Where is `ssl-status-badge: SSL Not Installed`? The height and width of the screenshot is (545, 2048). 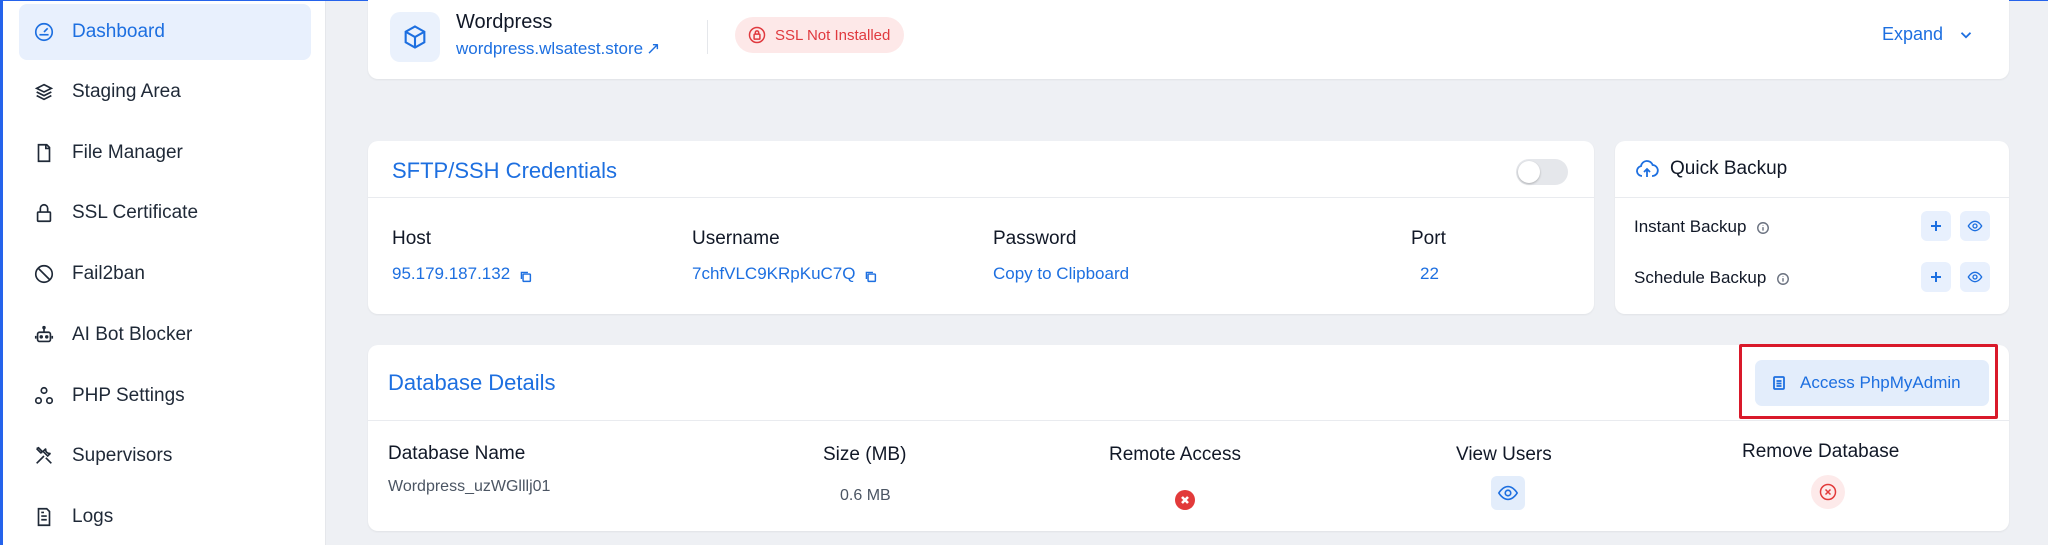 ssl-status-badge: SSL Not Installed is located at coordinates (820, 35).